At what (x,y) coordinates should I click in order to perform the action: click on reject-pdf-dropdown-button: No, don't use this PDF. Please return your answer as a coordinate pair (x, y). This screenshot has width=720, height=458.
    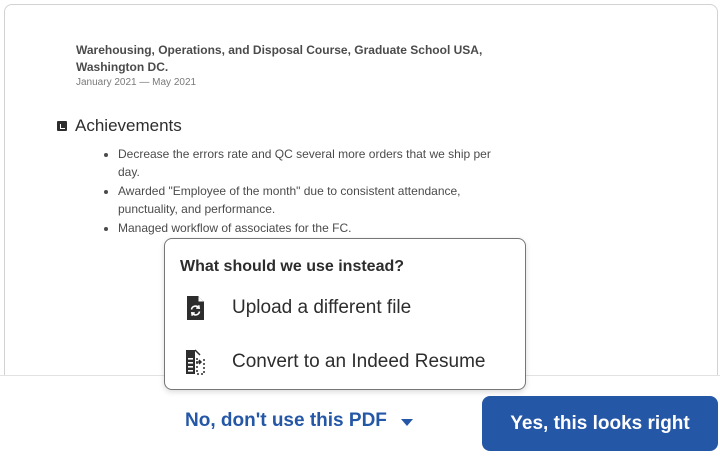
    Looking at the image, I should click on (299, 421).